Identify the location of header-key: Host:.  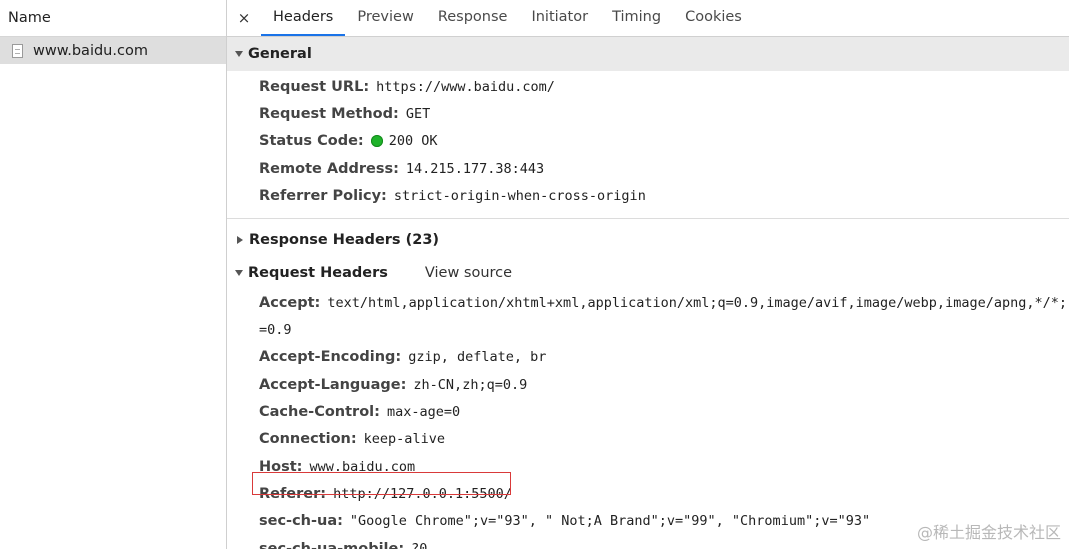
(281, 466).